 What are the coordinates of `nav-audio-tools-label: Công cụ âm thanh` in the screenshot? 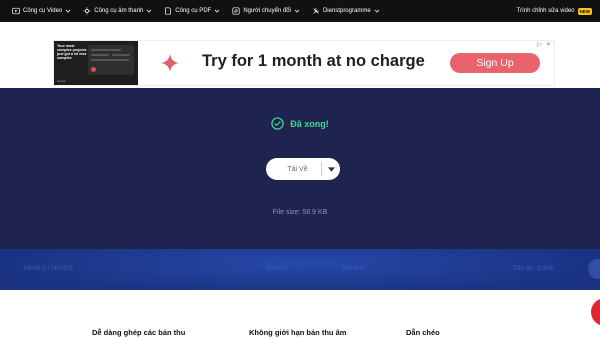 It's located at (119, 11).